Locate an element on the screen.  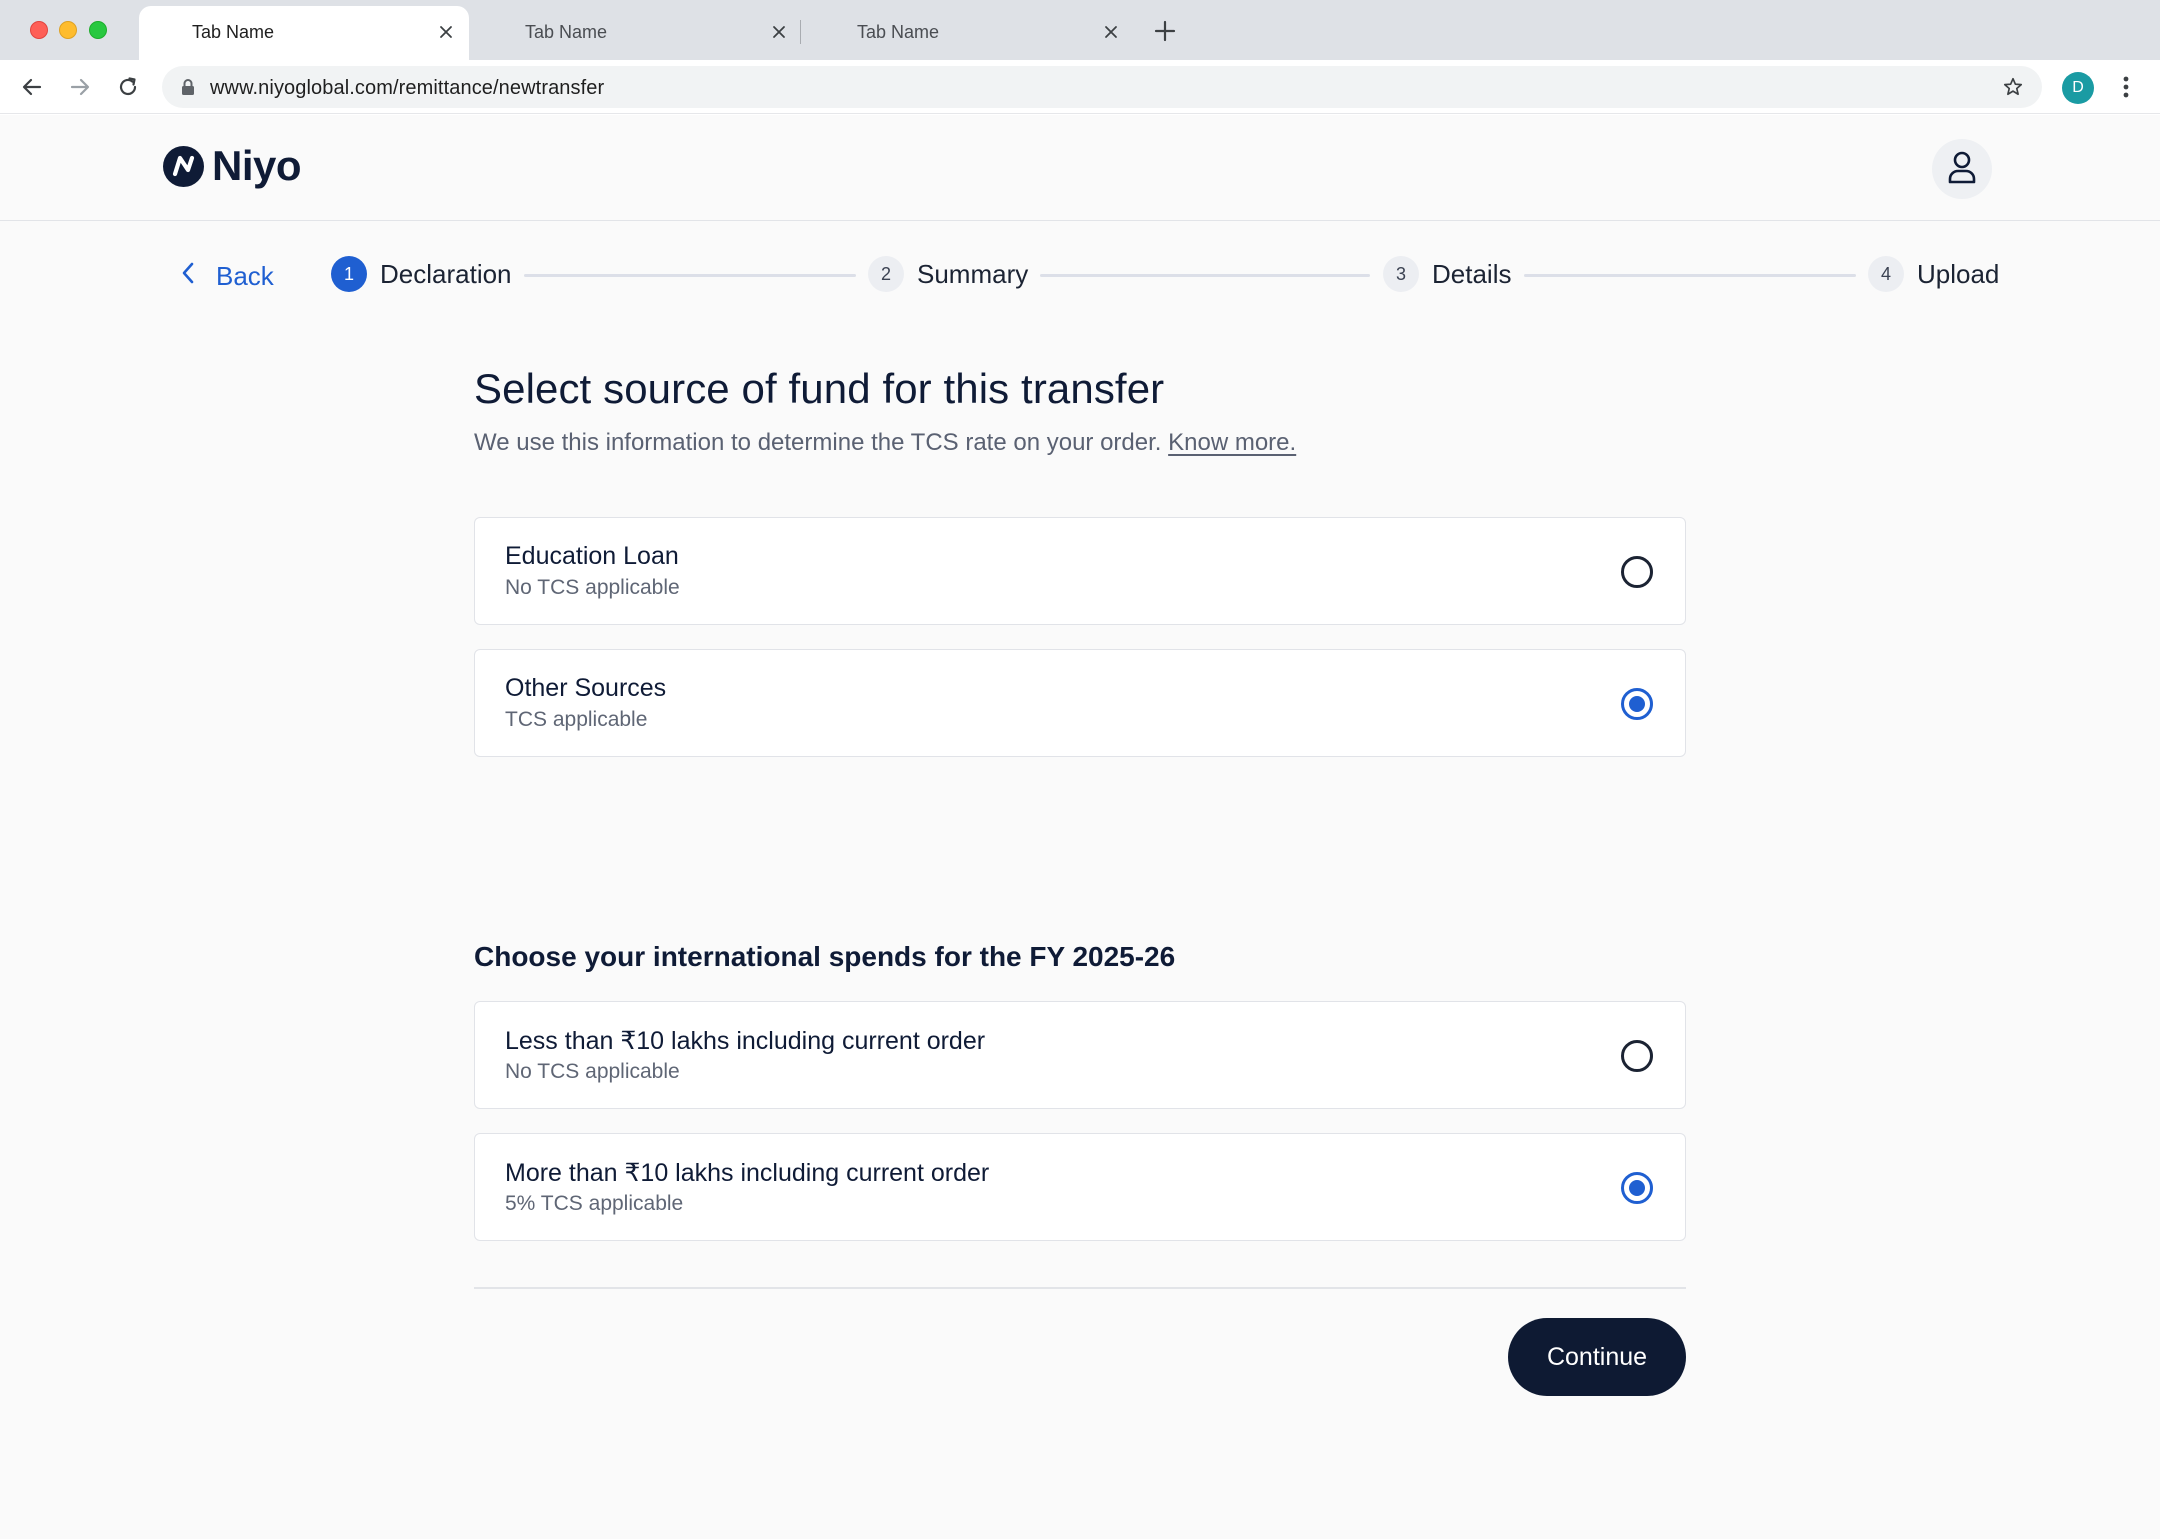
browser-tab-bar: Tab Name Tab Name Tab Name is located at coordinates (1080, 30).